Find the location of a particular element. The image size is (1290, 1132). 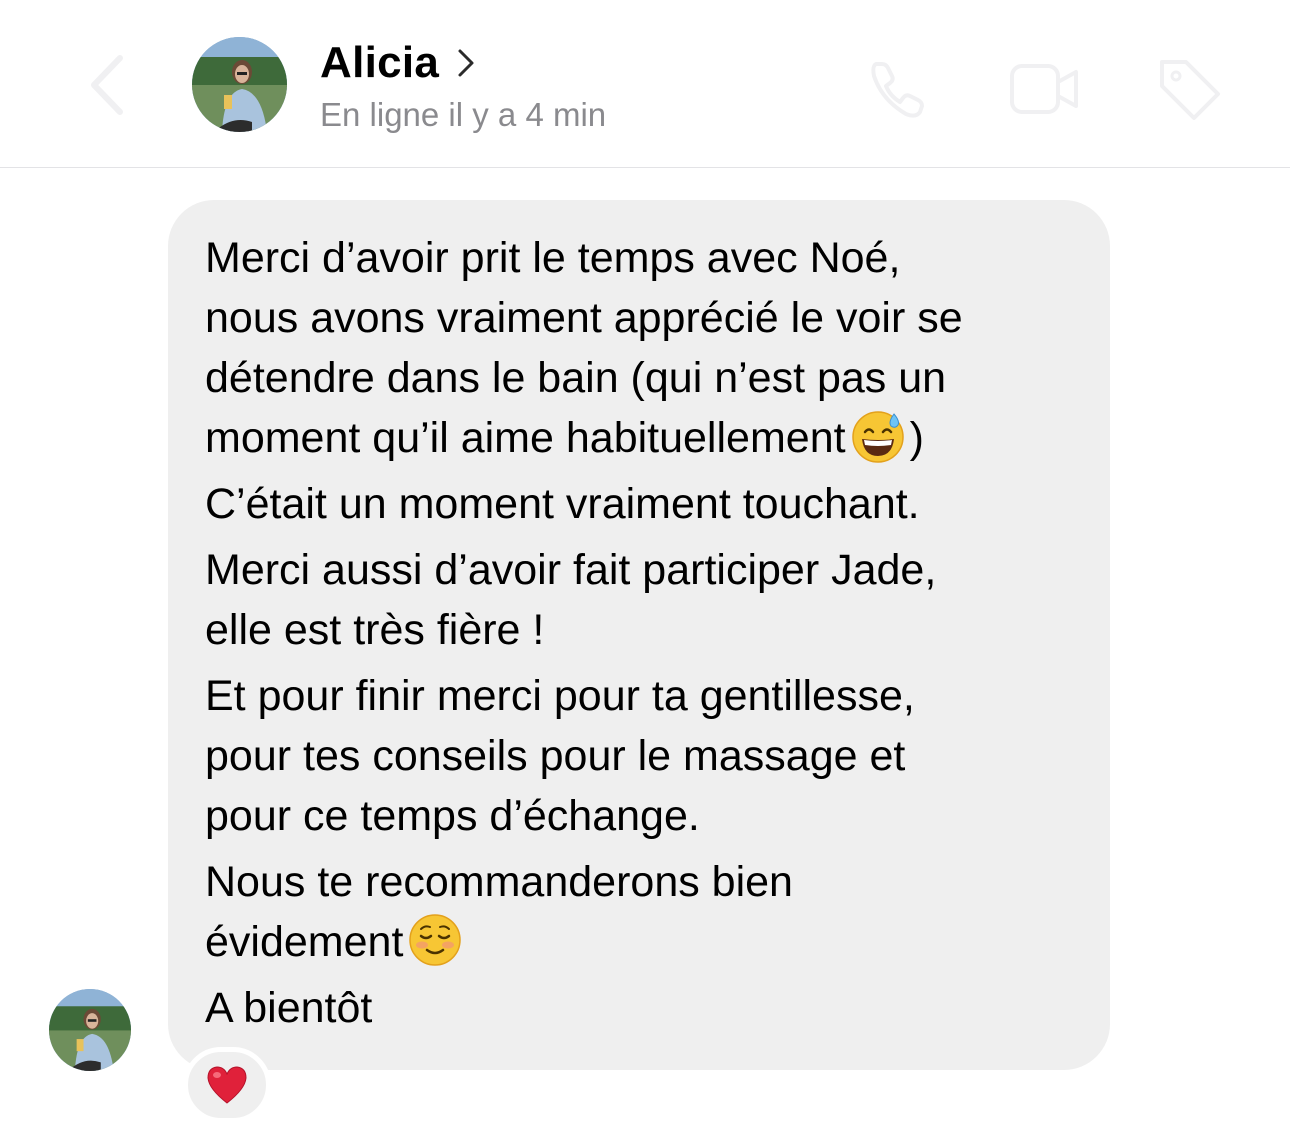

back-chevron-icon is located at coordinates (110, 85).